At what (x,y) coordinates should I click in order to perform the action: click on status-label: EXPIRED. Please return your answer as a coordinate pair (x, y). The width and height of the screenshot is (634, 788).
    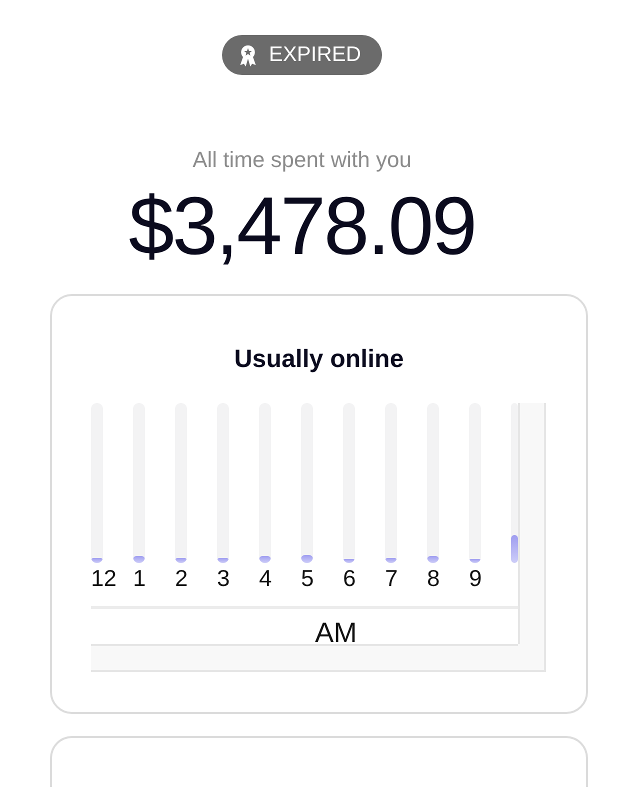
    Looking at the image, I should click on (315, 55).